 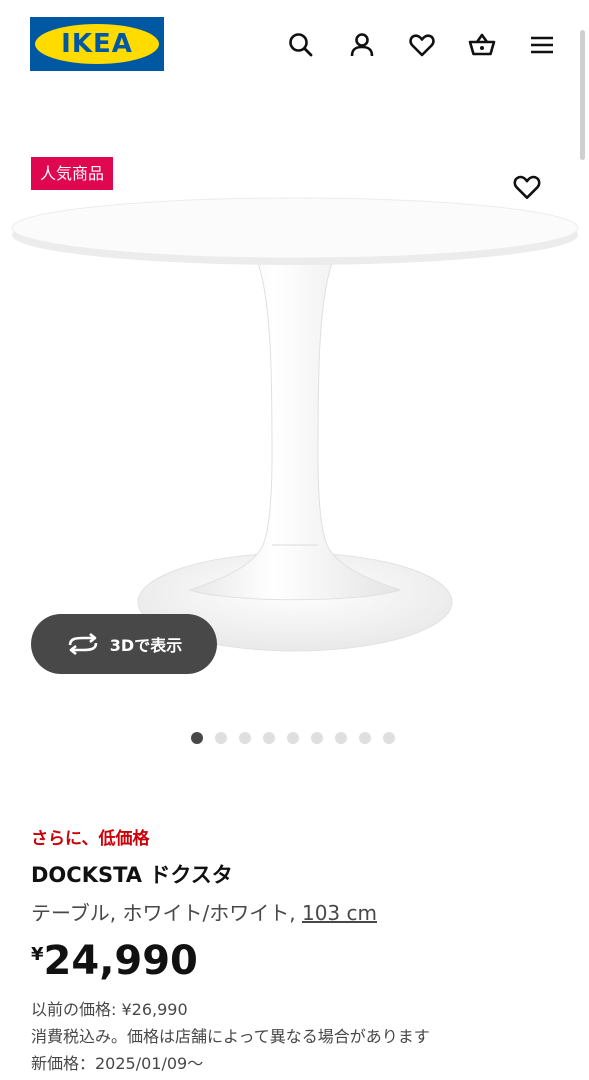 I want to click on new-price-date: 新価格：2025/01/09〜, so click(x=117, y=1063).